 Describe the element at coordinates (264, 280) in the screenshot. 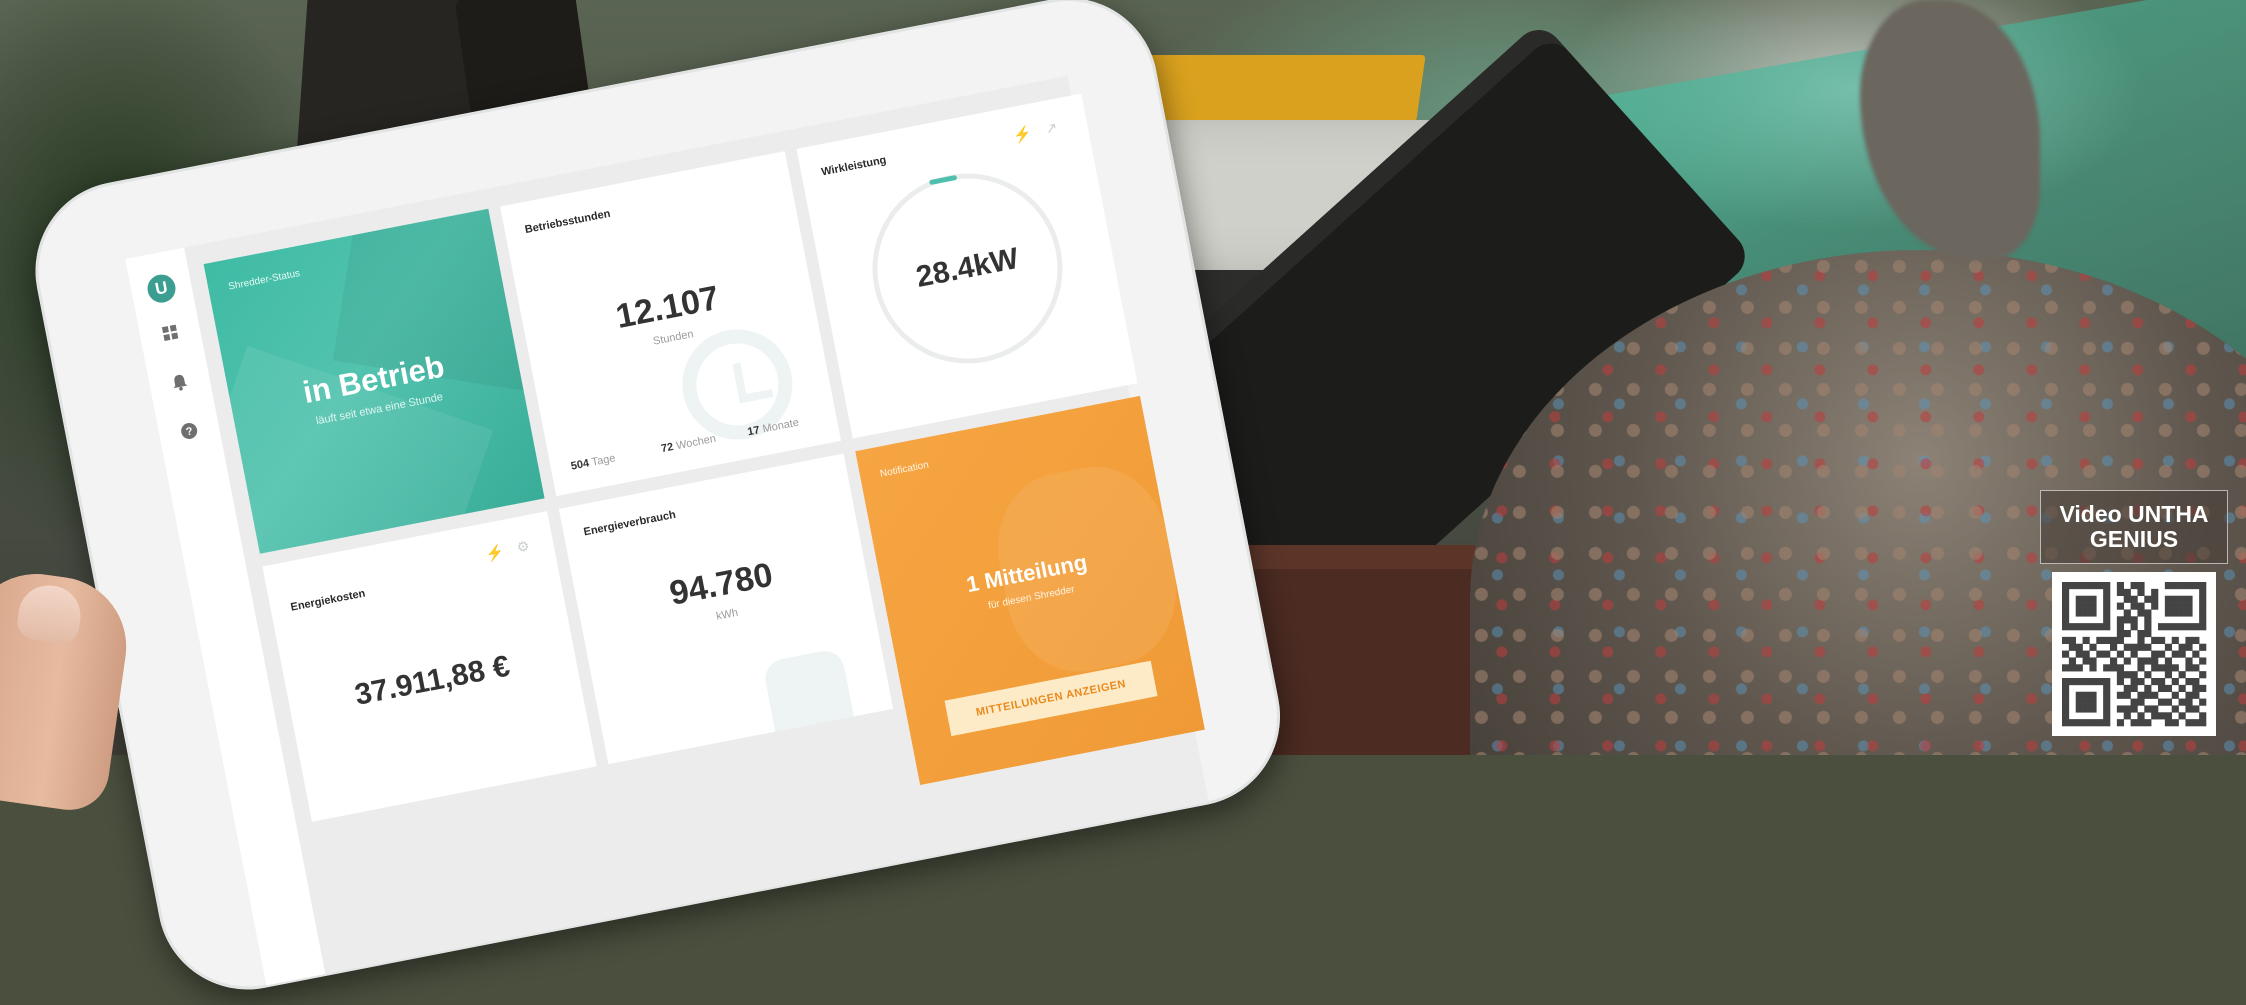

I see `status-card-title: Shredder-Status` at that location.